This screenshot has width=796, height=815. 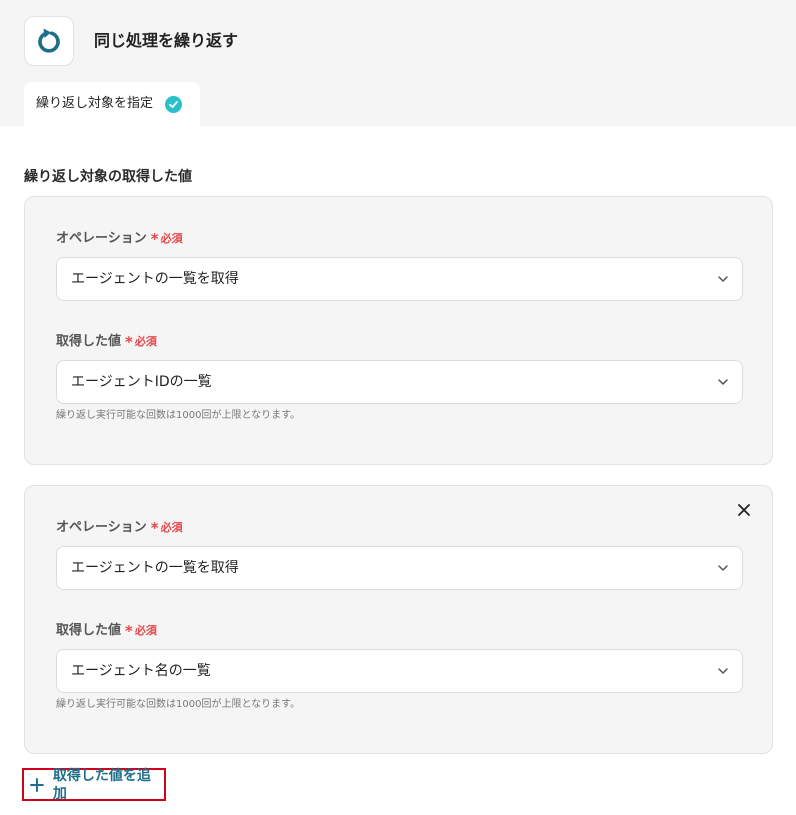 I want to click on section-title: 繰り返し対象の取得した値, so click(x=108, y=177).